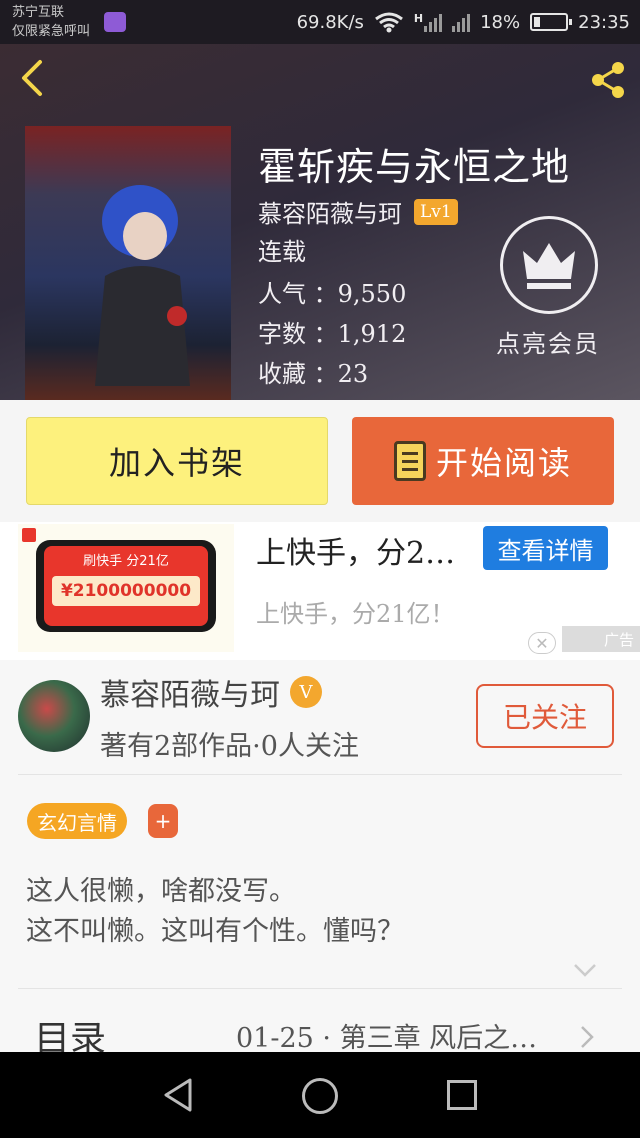 This screenshot has height=1138, width=640. What do you see at coordinates (545, 716) in the screenshot?
I see `follow-button: 已关注` at bounding box center [545, 716].